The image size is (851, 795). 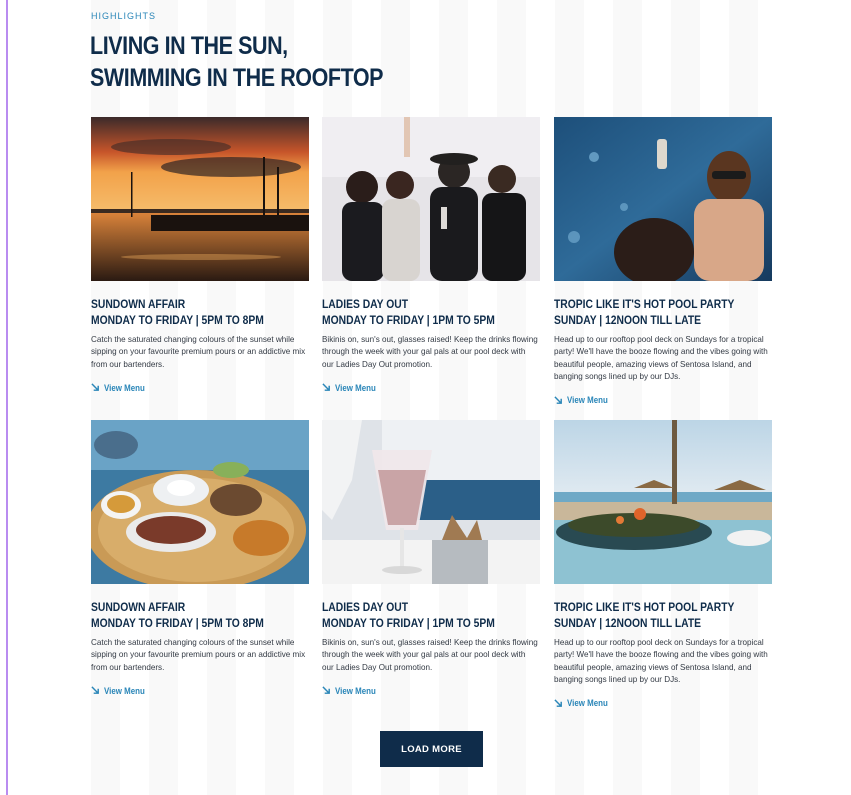 I want to click on headline-line-2: SWIMMING IN THE ROOFTOP, so click(x=237, y=78).